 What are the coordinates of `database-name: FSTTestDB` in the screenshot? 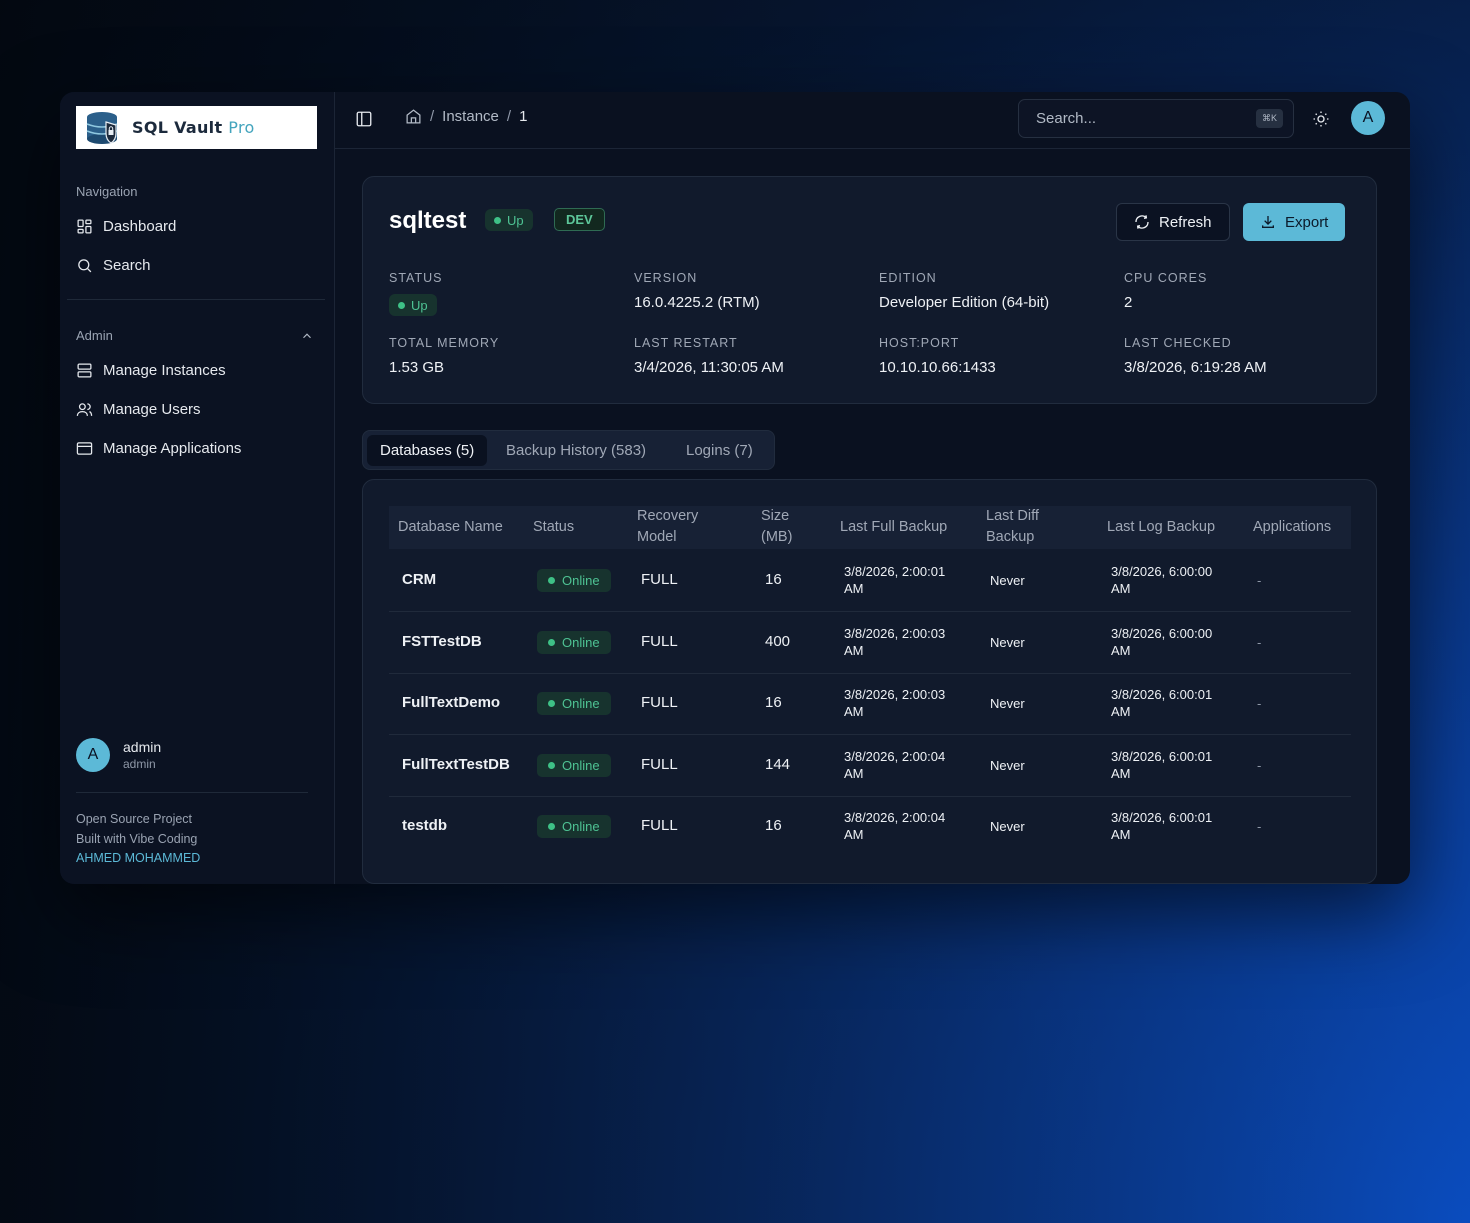 It's located at (442, 641).